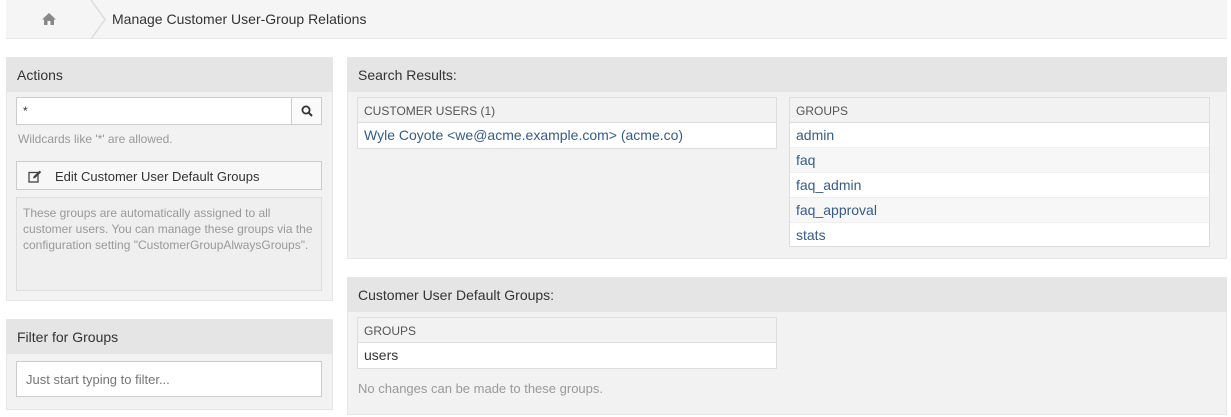  What do you see at coordinates (35, 176) in the screenshot?
I see `edit-icon` at bounding box center [35, 176].